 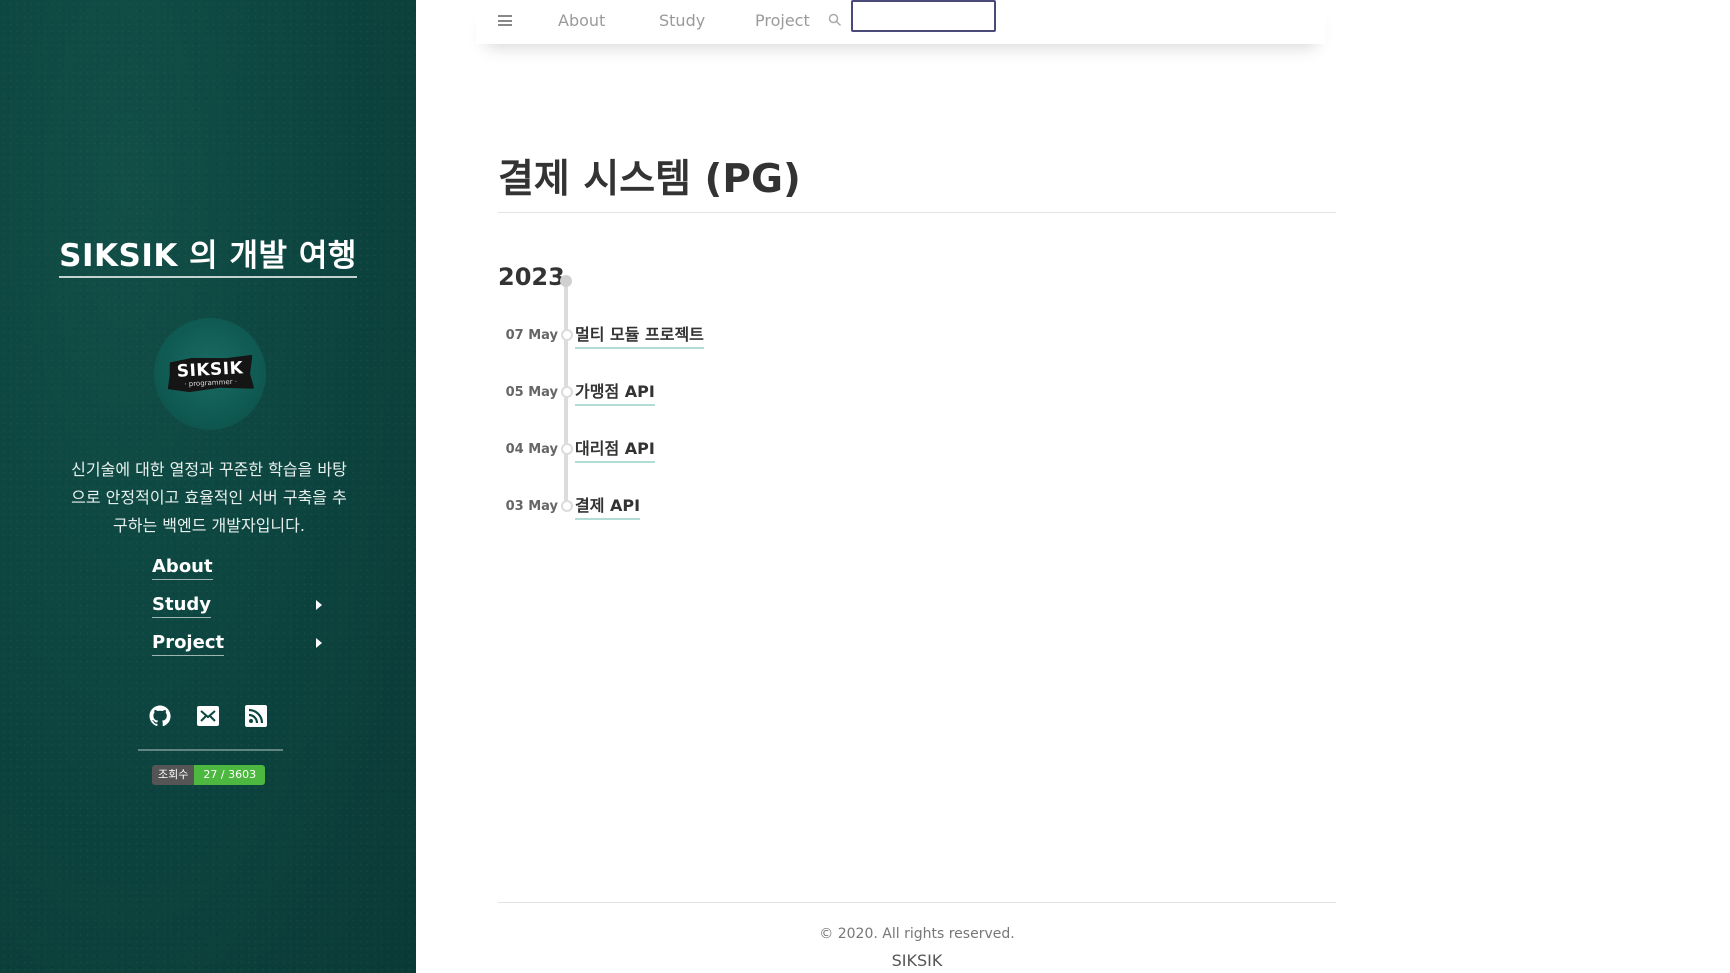 I want to click on rss-icon, so click(x=256, y=716).